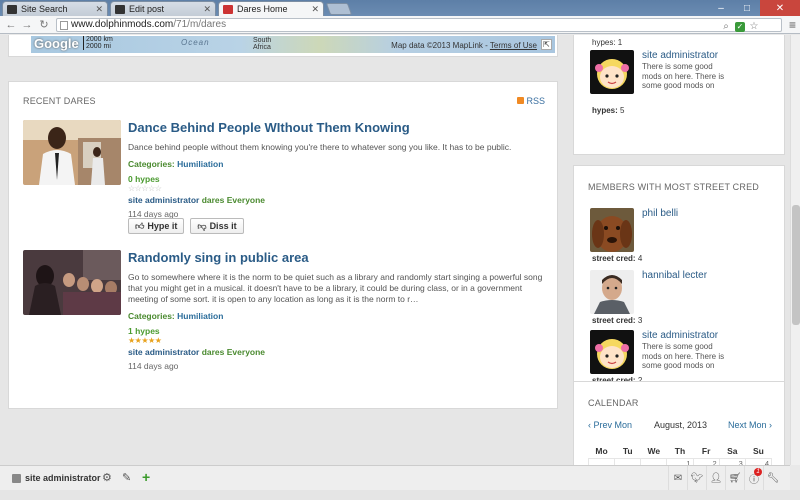  I want to click on cart-icon: 🛒︎, so click(734, 478).